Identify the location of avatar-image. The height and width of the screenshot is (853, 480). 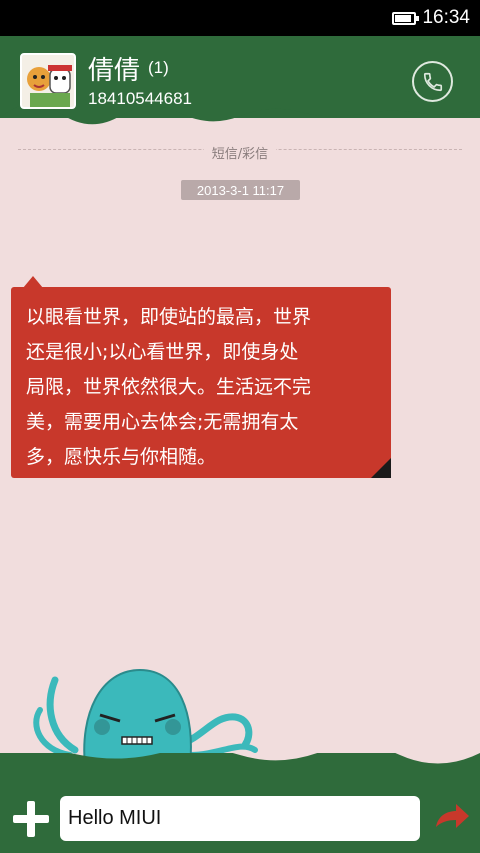
(48, 81).